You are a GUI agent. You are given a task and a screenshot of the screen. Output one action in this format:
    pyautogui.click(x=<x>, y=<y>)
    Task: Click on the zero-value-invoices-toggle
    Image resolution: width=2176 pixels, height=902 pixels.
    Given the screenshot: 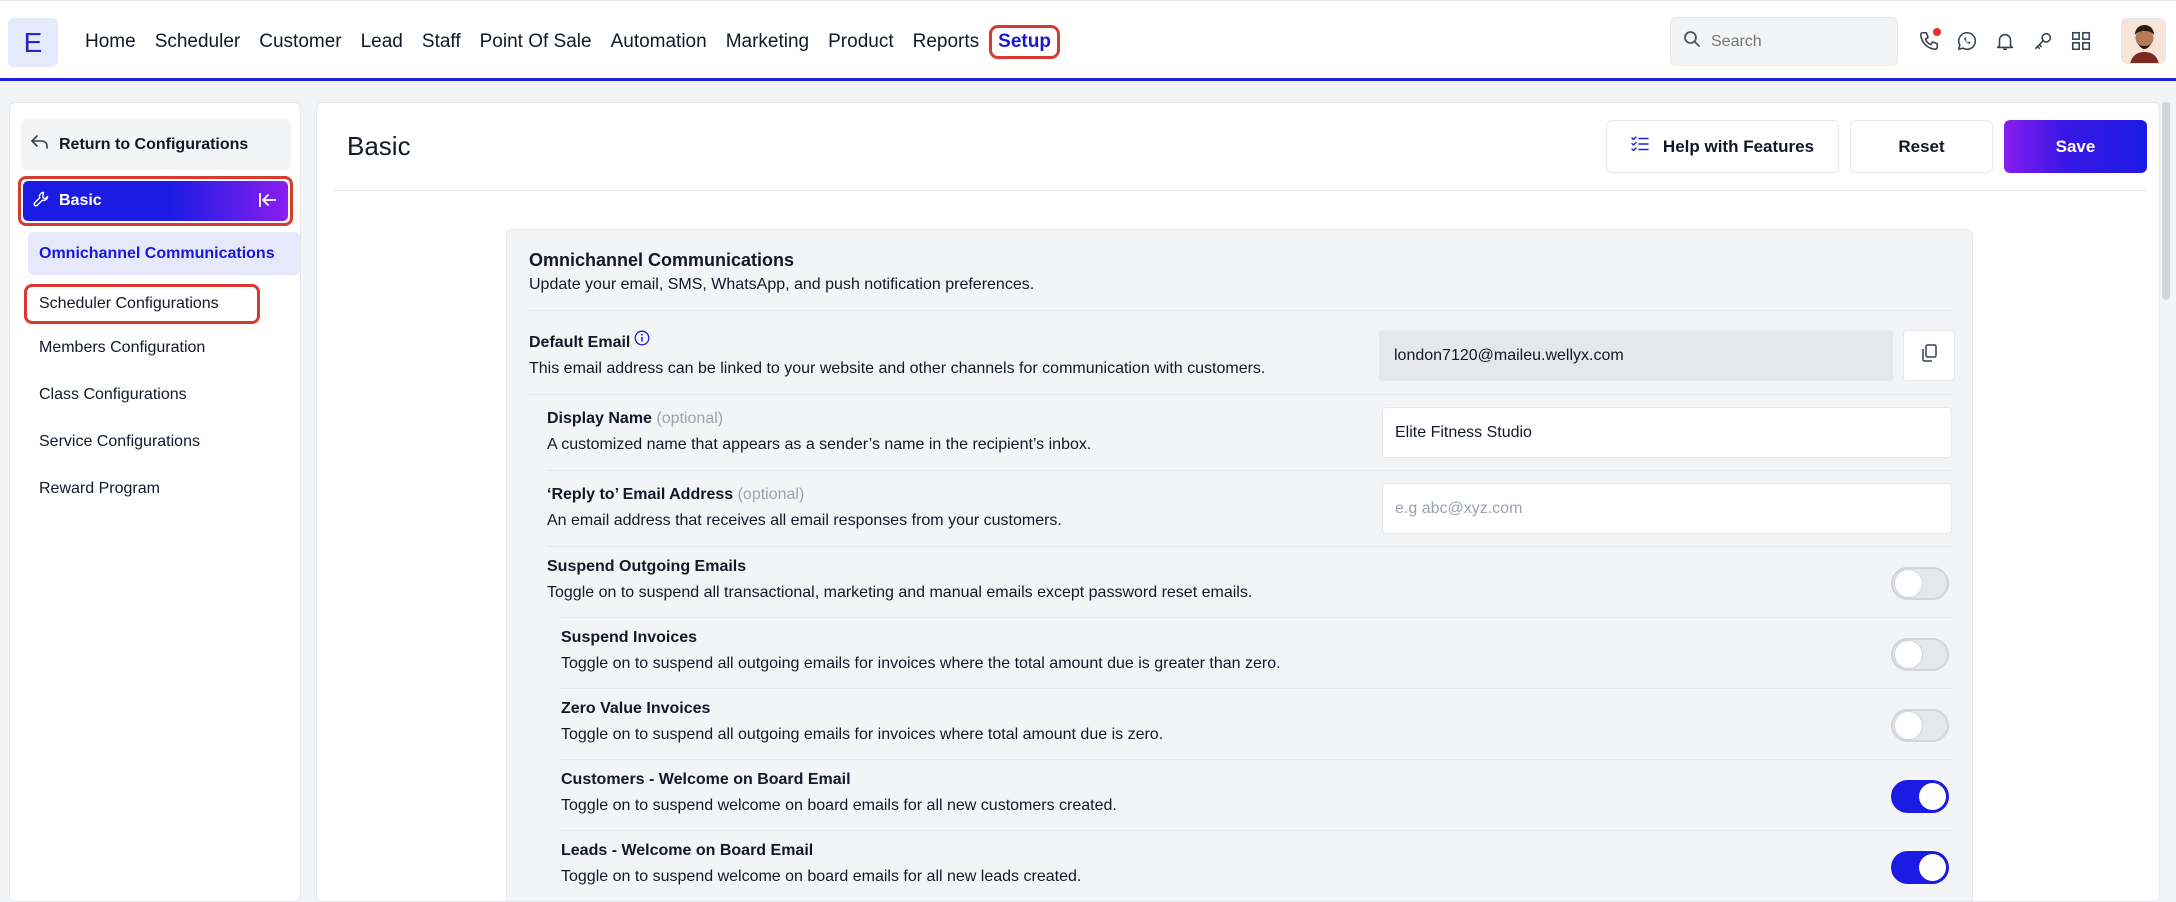 What is the action you would take?
    pyautogui.click(x=1920, y=725)
    